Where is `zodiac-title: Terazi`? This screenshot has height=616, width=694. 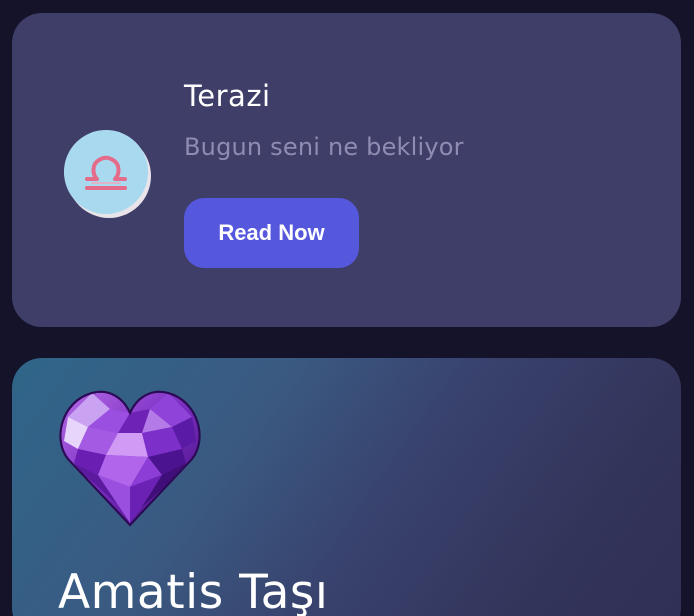 zodiac-title: Terazi is located at coordinates (227, 96).